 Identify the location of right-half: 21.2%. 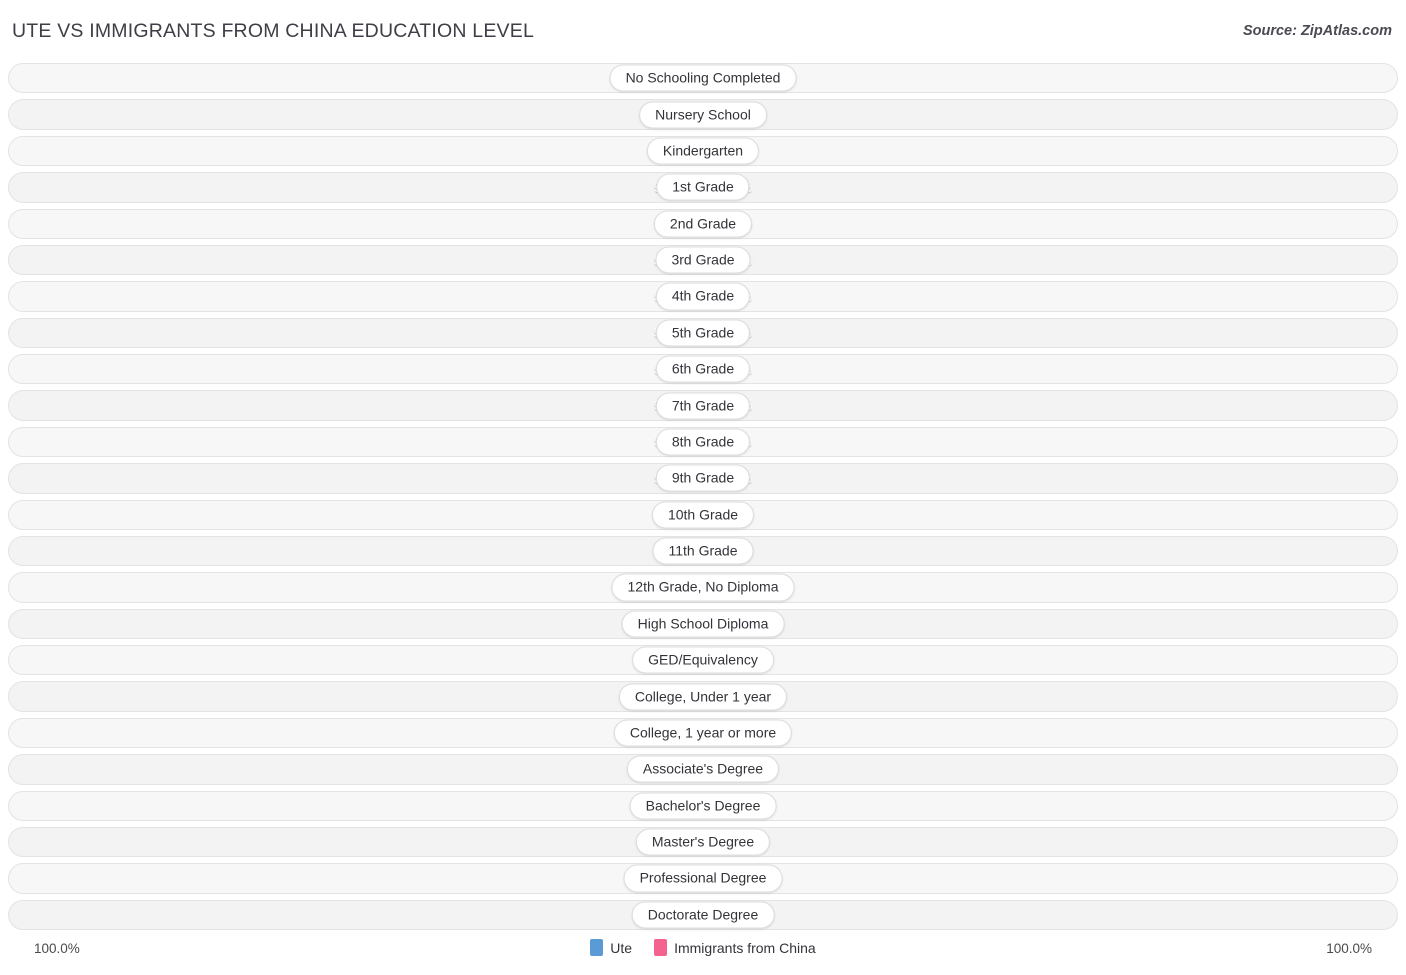
(1050, 842).